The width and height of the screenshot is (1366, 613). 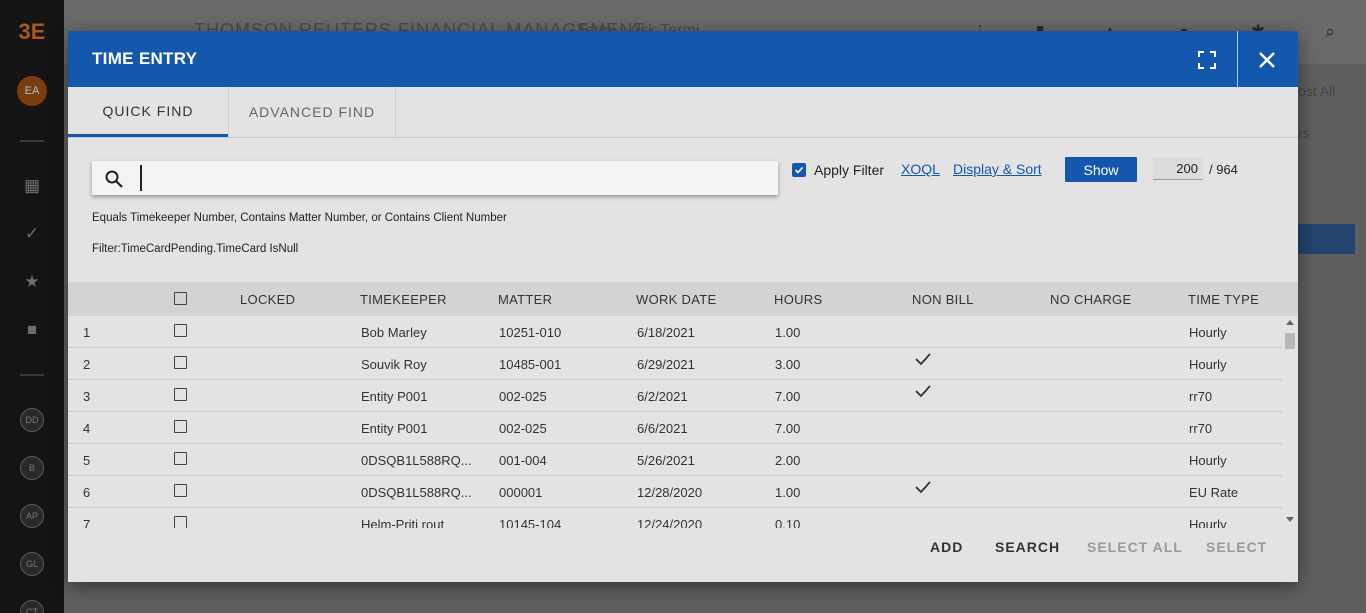 I want to click on search-button: SEARCH, so click(x=1027, y=547).